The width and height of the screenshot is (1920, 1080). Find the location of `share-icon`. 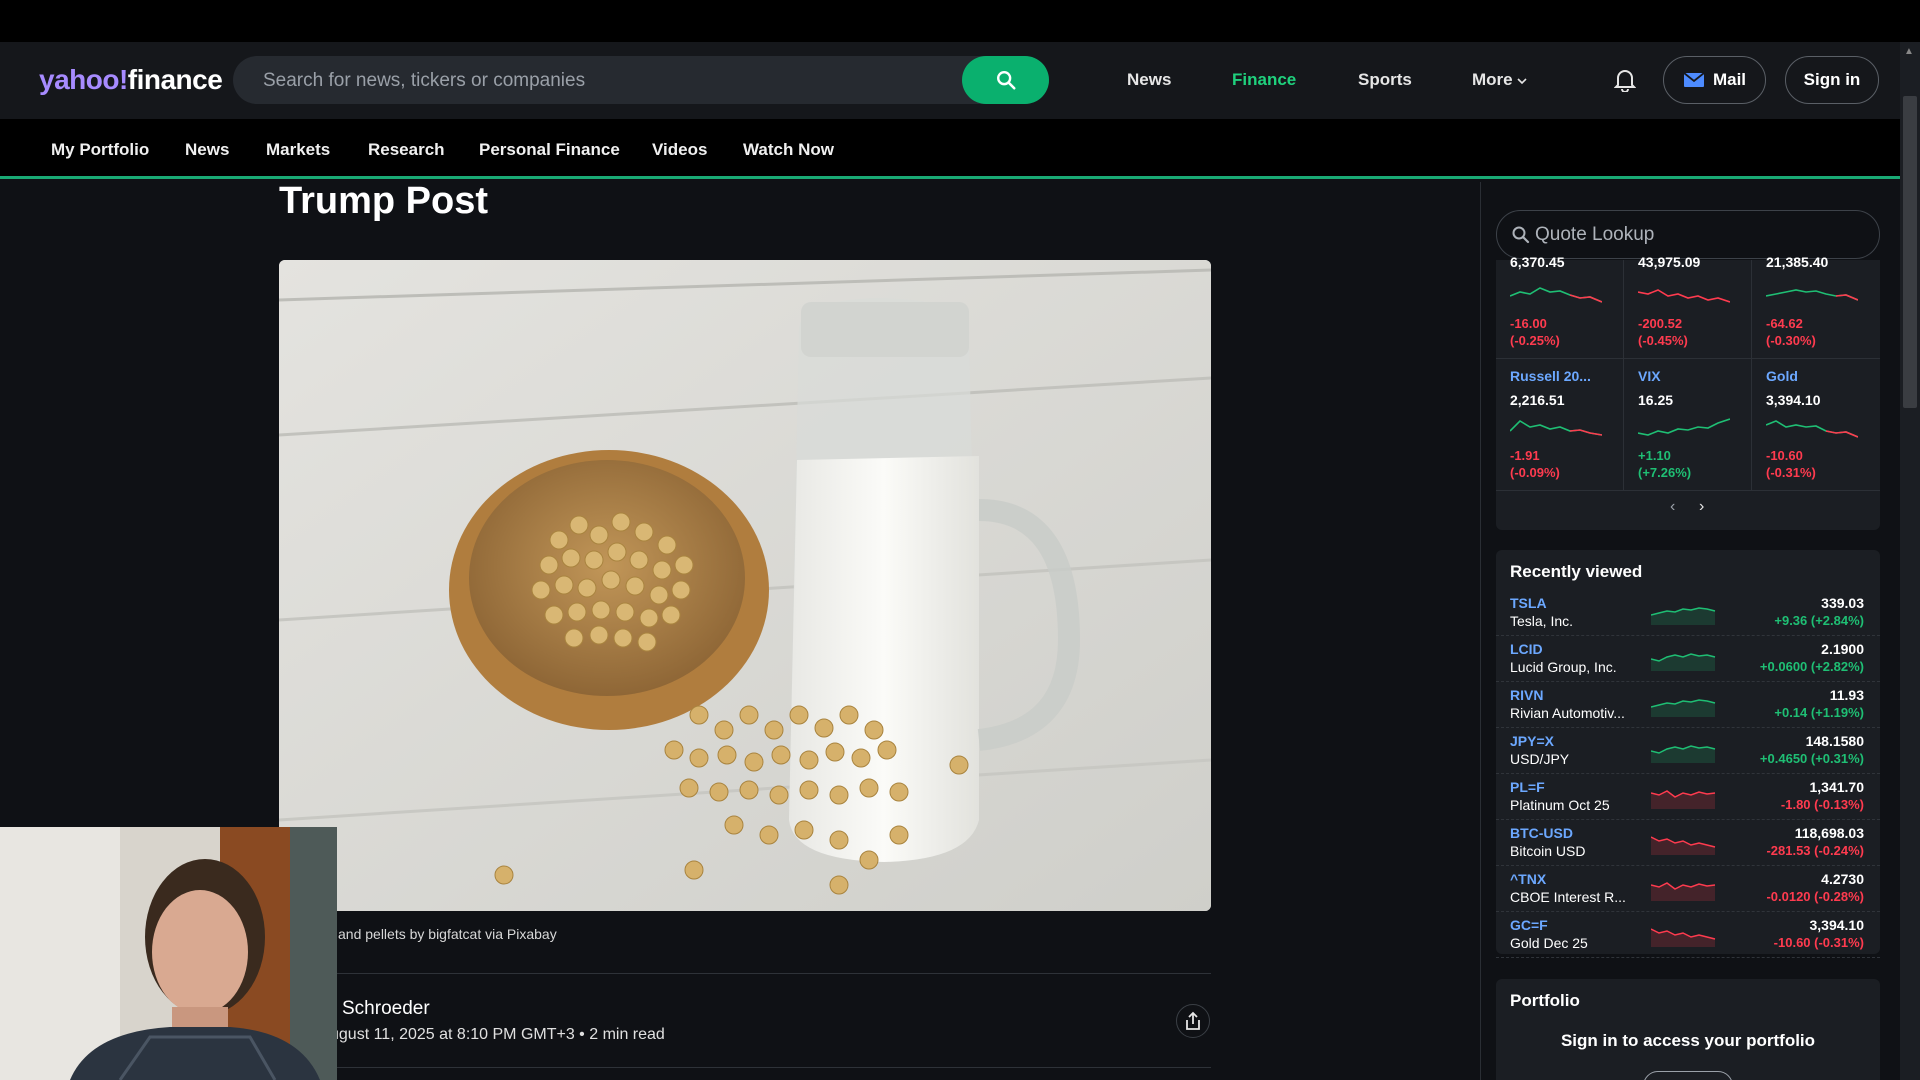

share-icon is located at coordinates (1193, 1020).